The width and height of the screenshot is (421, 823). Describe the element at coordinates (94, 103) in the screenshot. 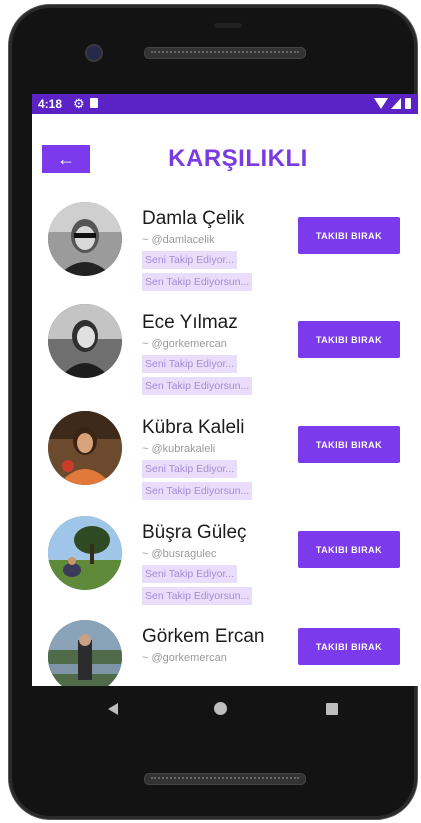

I see `sd-card-icon` at that location.